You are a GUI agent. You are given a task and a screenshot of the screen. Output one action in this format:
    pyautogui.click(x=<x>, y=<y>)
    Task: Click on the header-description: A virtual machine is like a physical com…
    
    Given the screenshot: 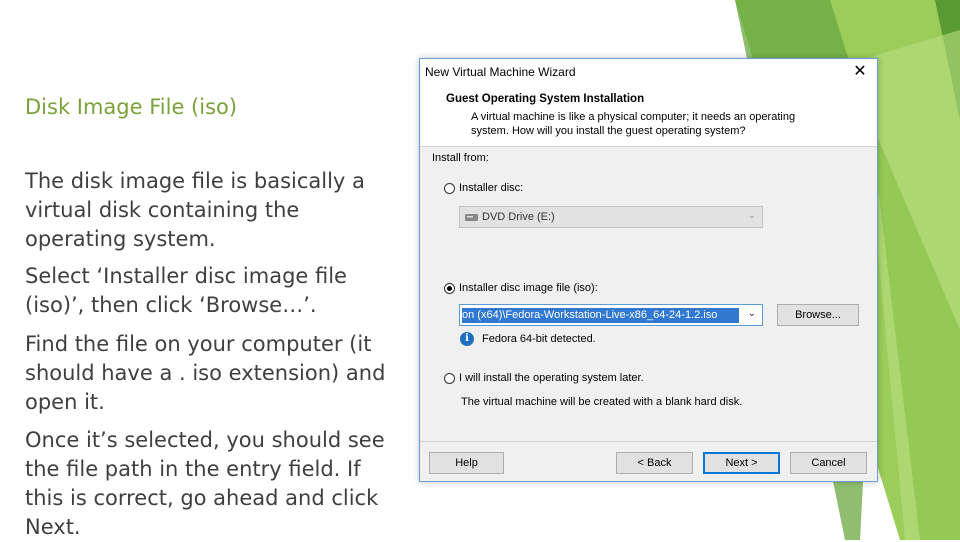 What is the action you would take?
    pyautogui.click(x=633, y=124)
    